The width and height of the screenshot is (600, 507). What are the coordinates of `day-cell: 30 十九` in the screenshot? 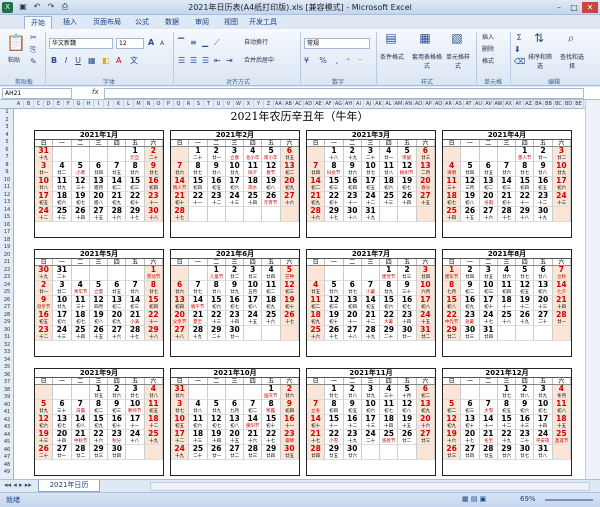 It's located at (543, 214).